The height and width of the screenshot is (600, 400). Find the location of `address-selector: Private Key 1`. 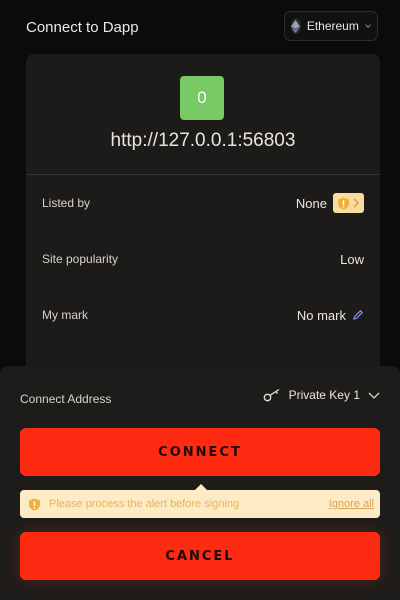

address-selector: Private Key 1 is located at coordinates (321, 395).